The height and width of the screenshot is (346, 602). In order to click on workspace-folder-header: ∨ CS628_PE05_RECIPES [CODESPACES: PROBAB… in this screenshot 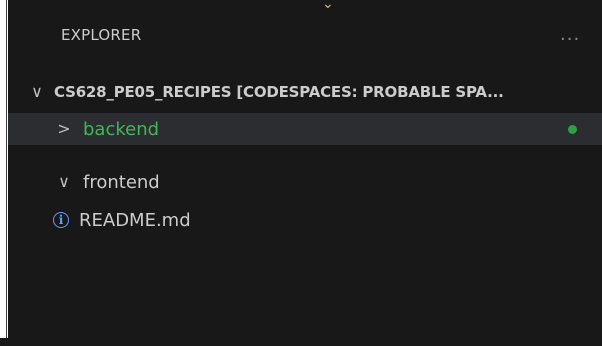, I will do `click(305, 92)`.